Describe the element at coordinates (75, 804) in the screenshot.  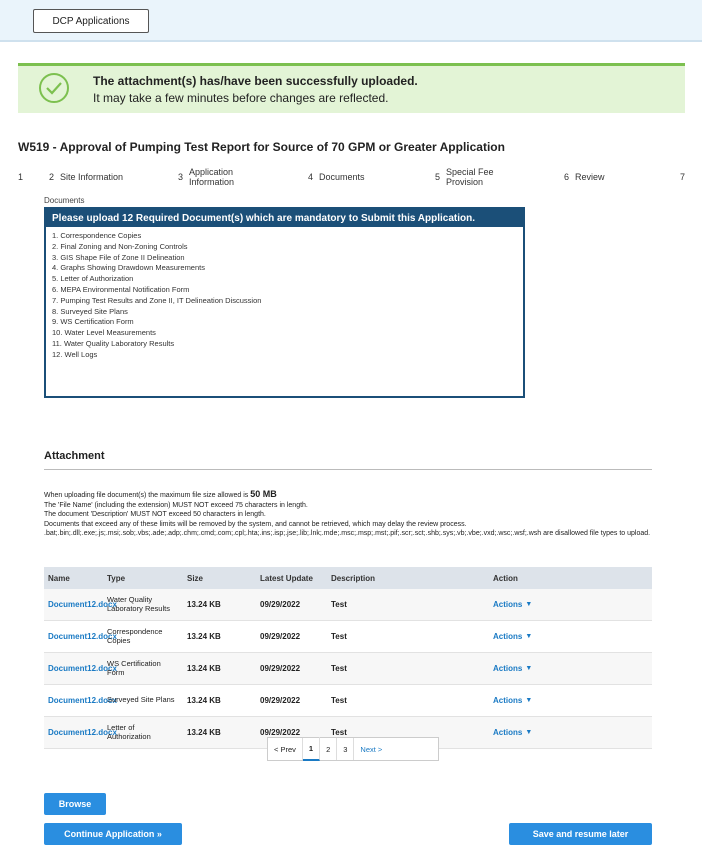
I see `browse-button: Browse` at that location.